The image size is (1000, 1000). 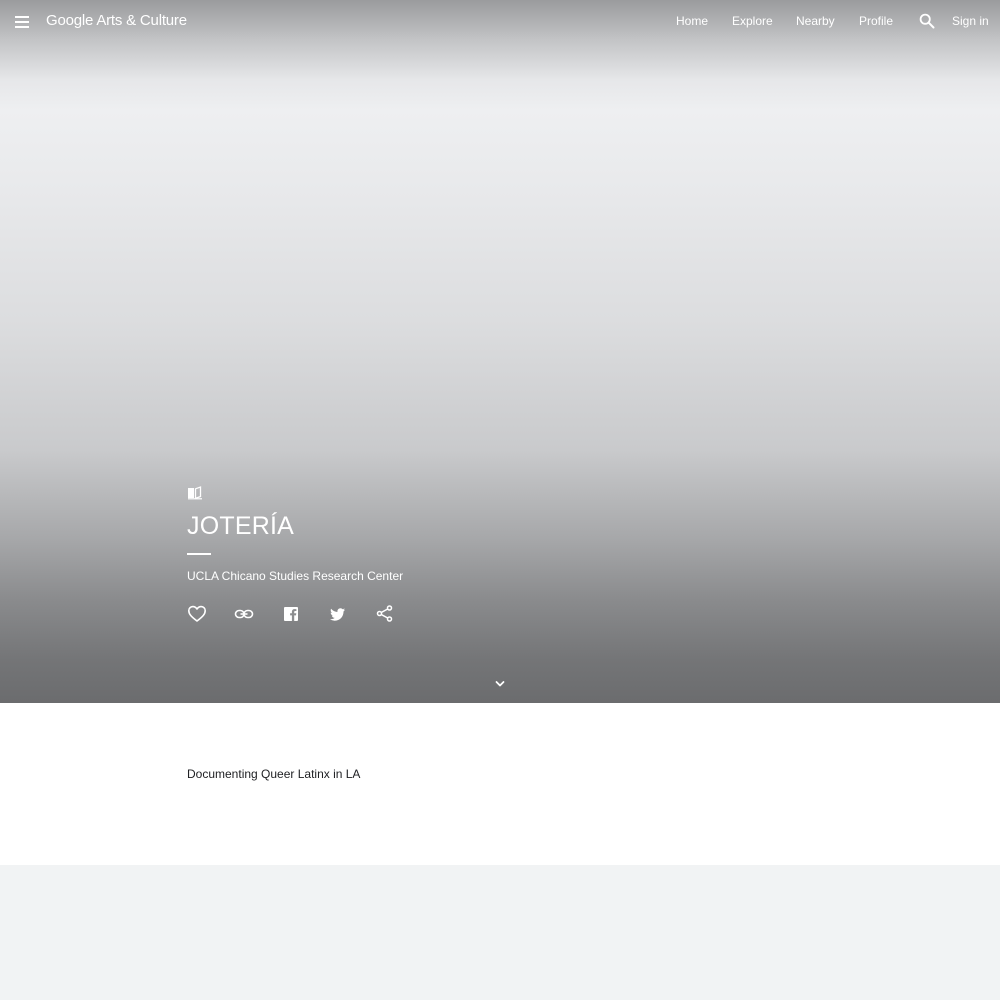 I want to click on title-divider, so click(x=199, y=554).